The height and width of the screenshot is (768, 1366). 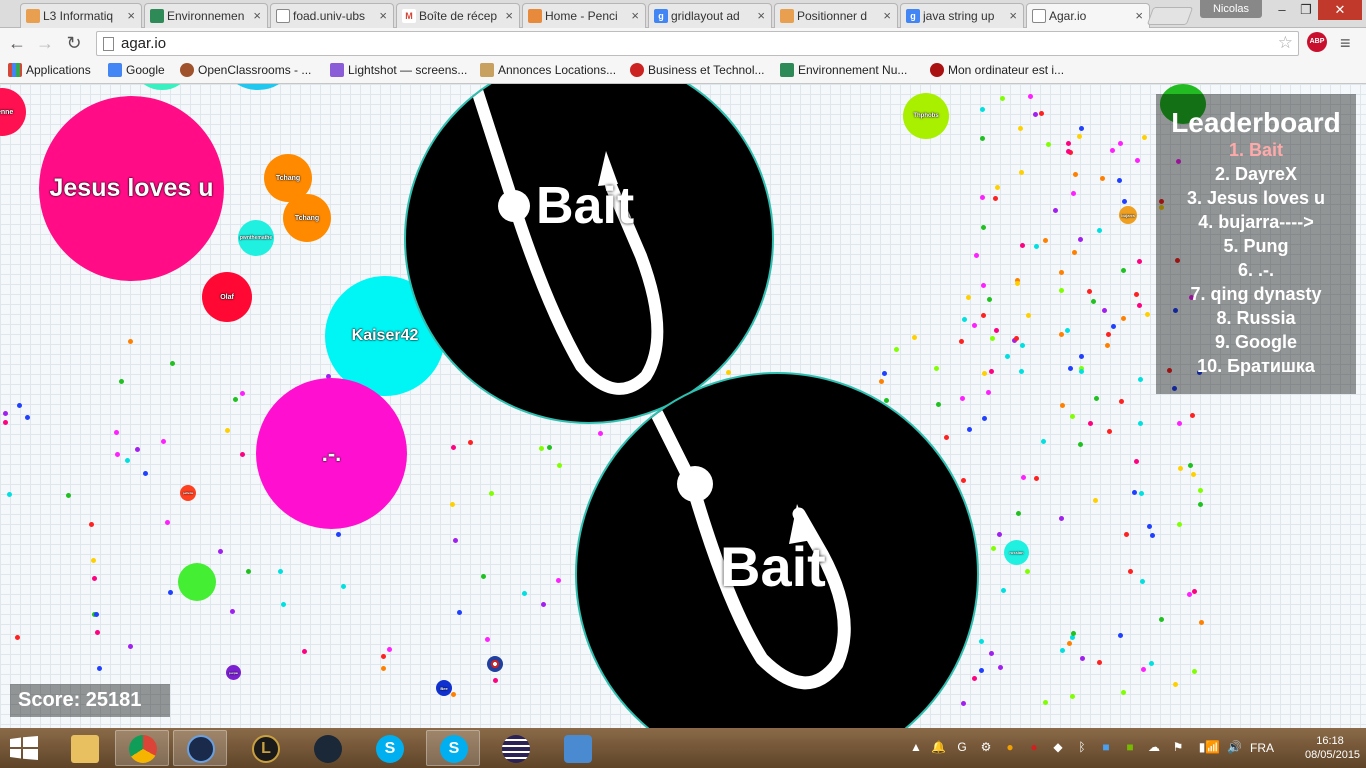 What do you see at coordinates (1130, 747) in the screenshot?
I see `nvidia-icon: ■` at bounding box center [1130, 747].